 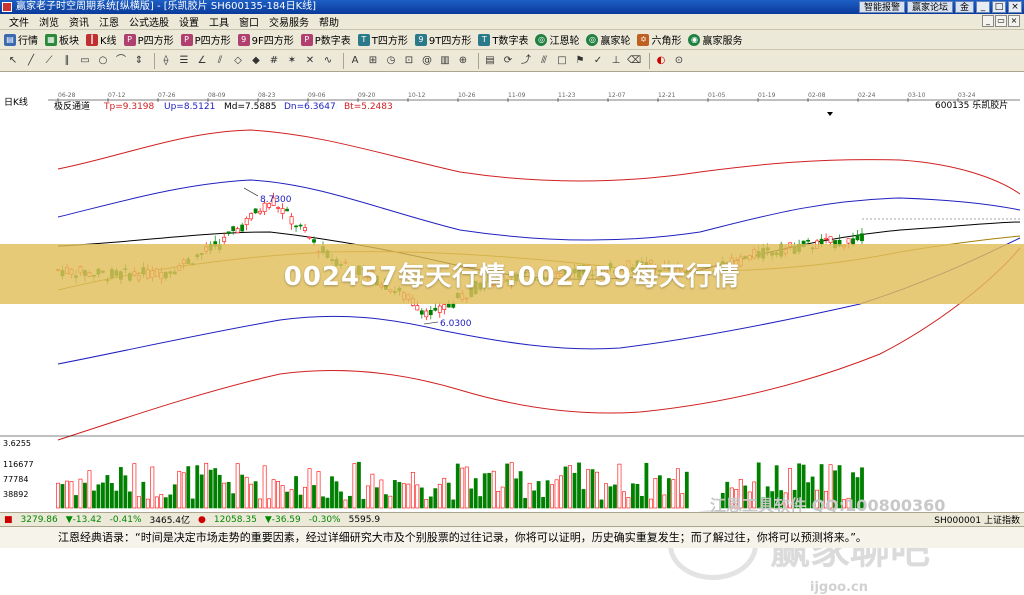 I want to click on tb-quotes: ▤ 行情, so click(x=21, y=39).